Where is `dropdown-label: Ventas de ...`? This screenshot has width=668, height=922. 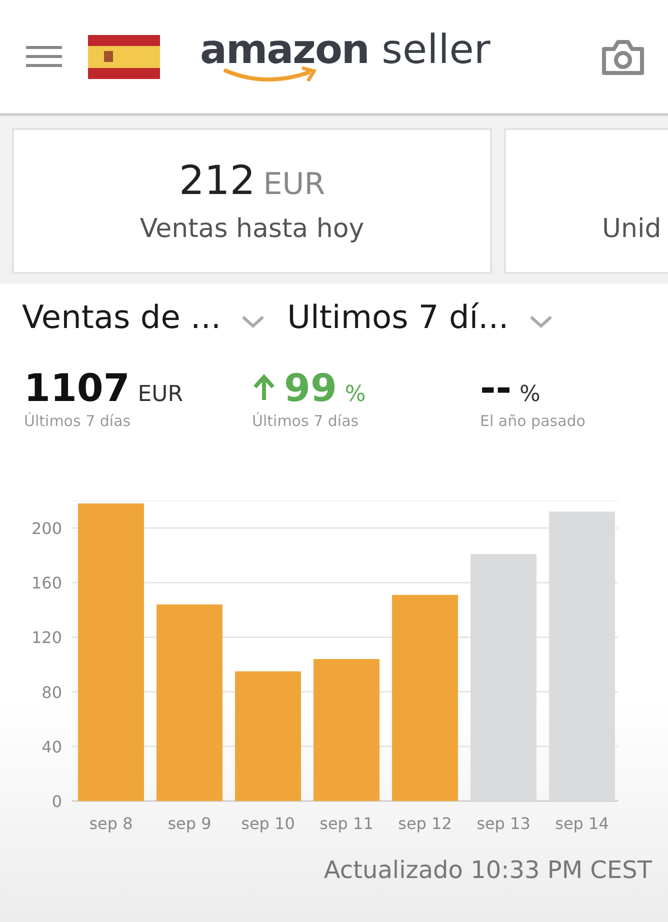 dropdown-label: Ventas de ... is located at coordinates (122, 317).